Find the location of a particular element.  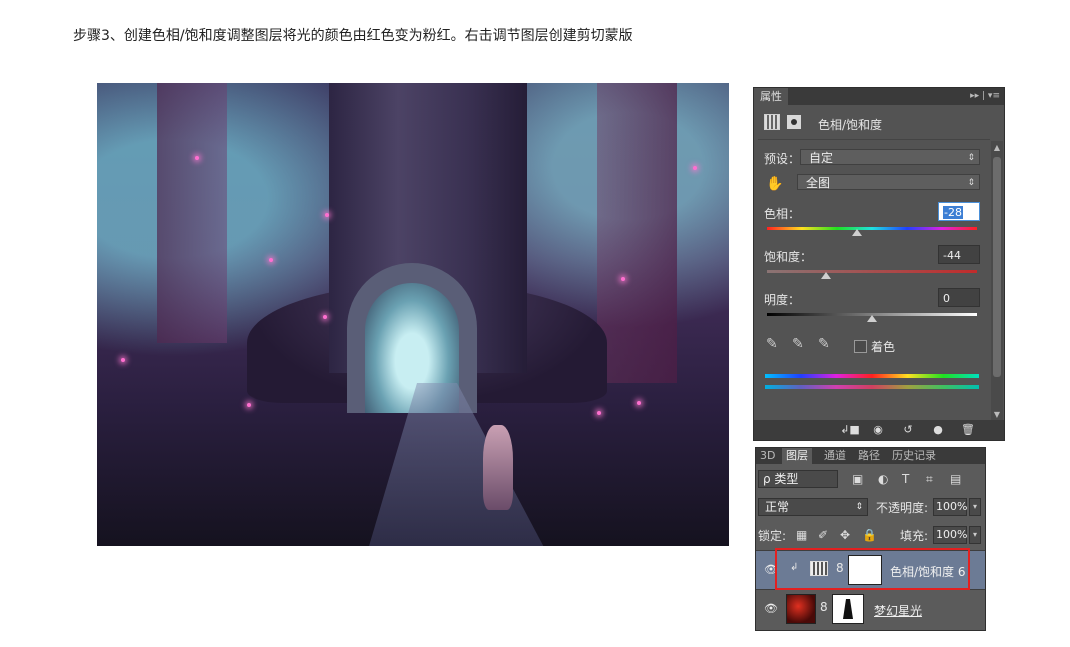

opacity-dropdown-icon: ▾ is located at coordinates (975, 507).